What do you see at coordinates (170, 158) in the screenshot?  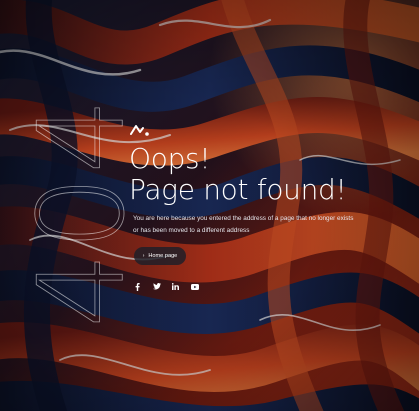 I see `title-line-oops: Oops!` at bounding box center [170, 158].